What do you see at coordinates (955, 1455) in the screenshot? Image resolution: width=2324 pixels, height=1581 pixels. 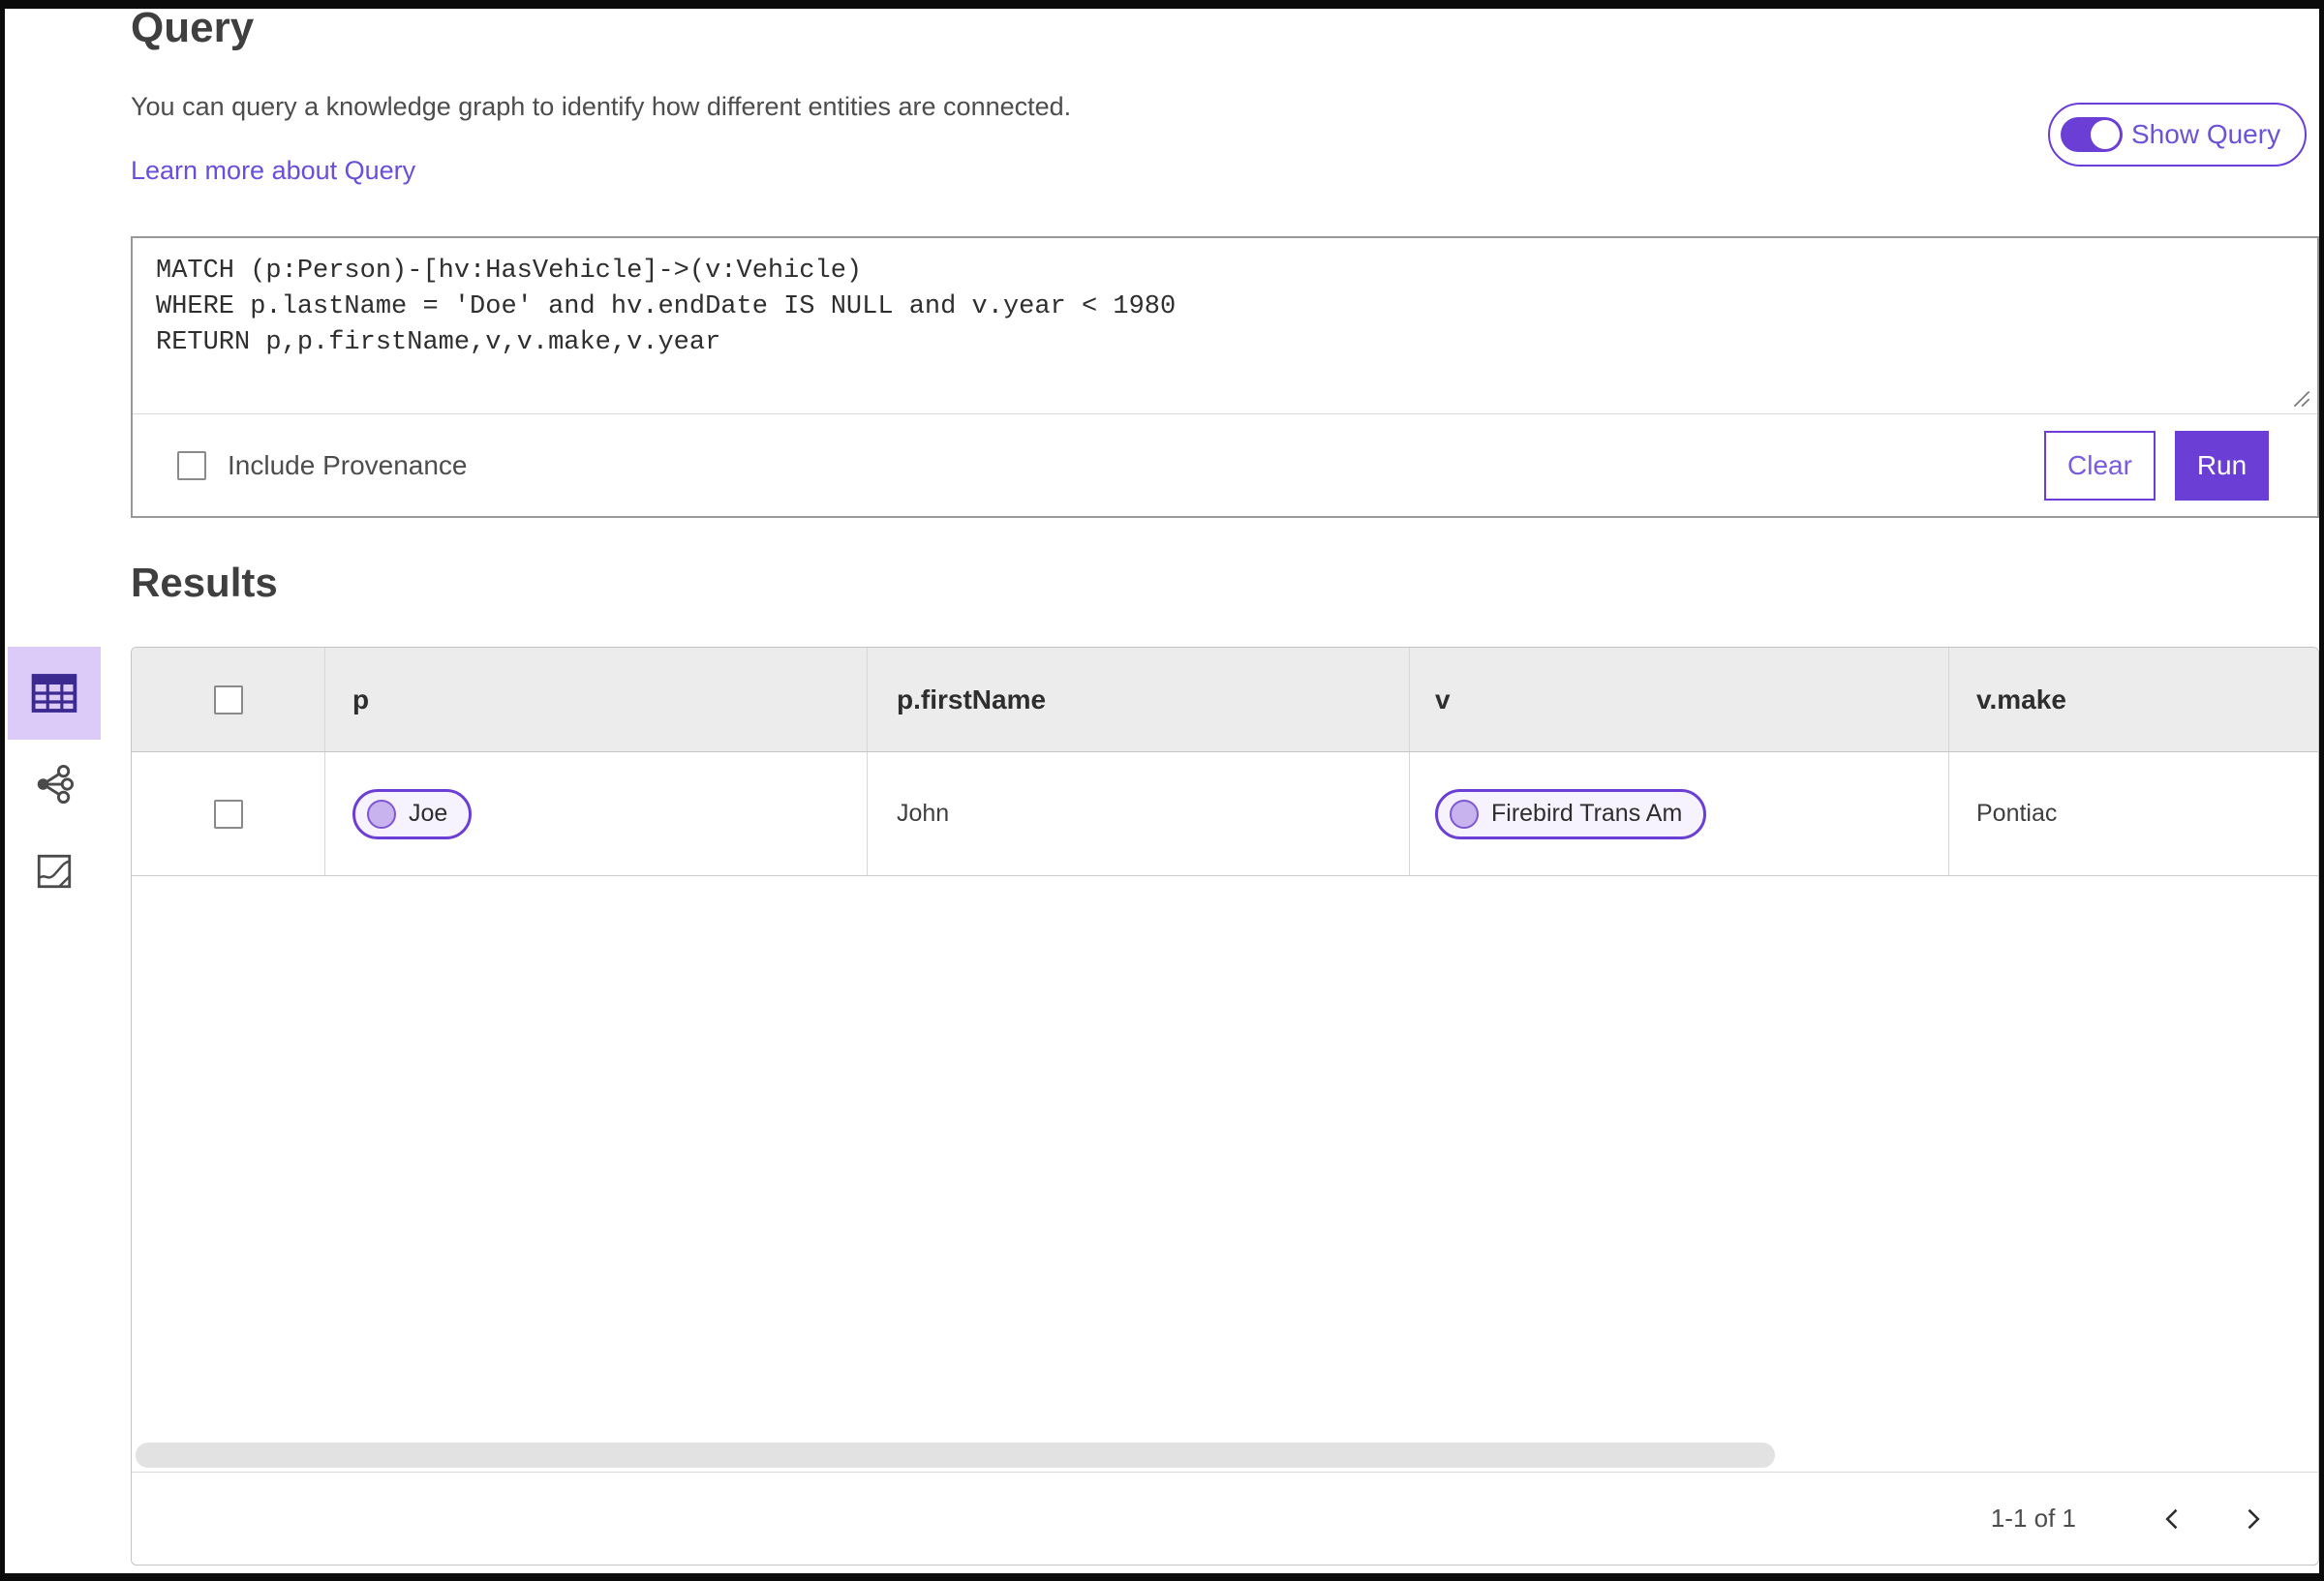 I see `scrollbar-thumb` at bounding box center [955, 1455].